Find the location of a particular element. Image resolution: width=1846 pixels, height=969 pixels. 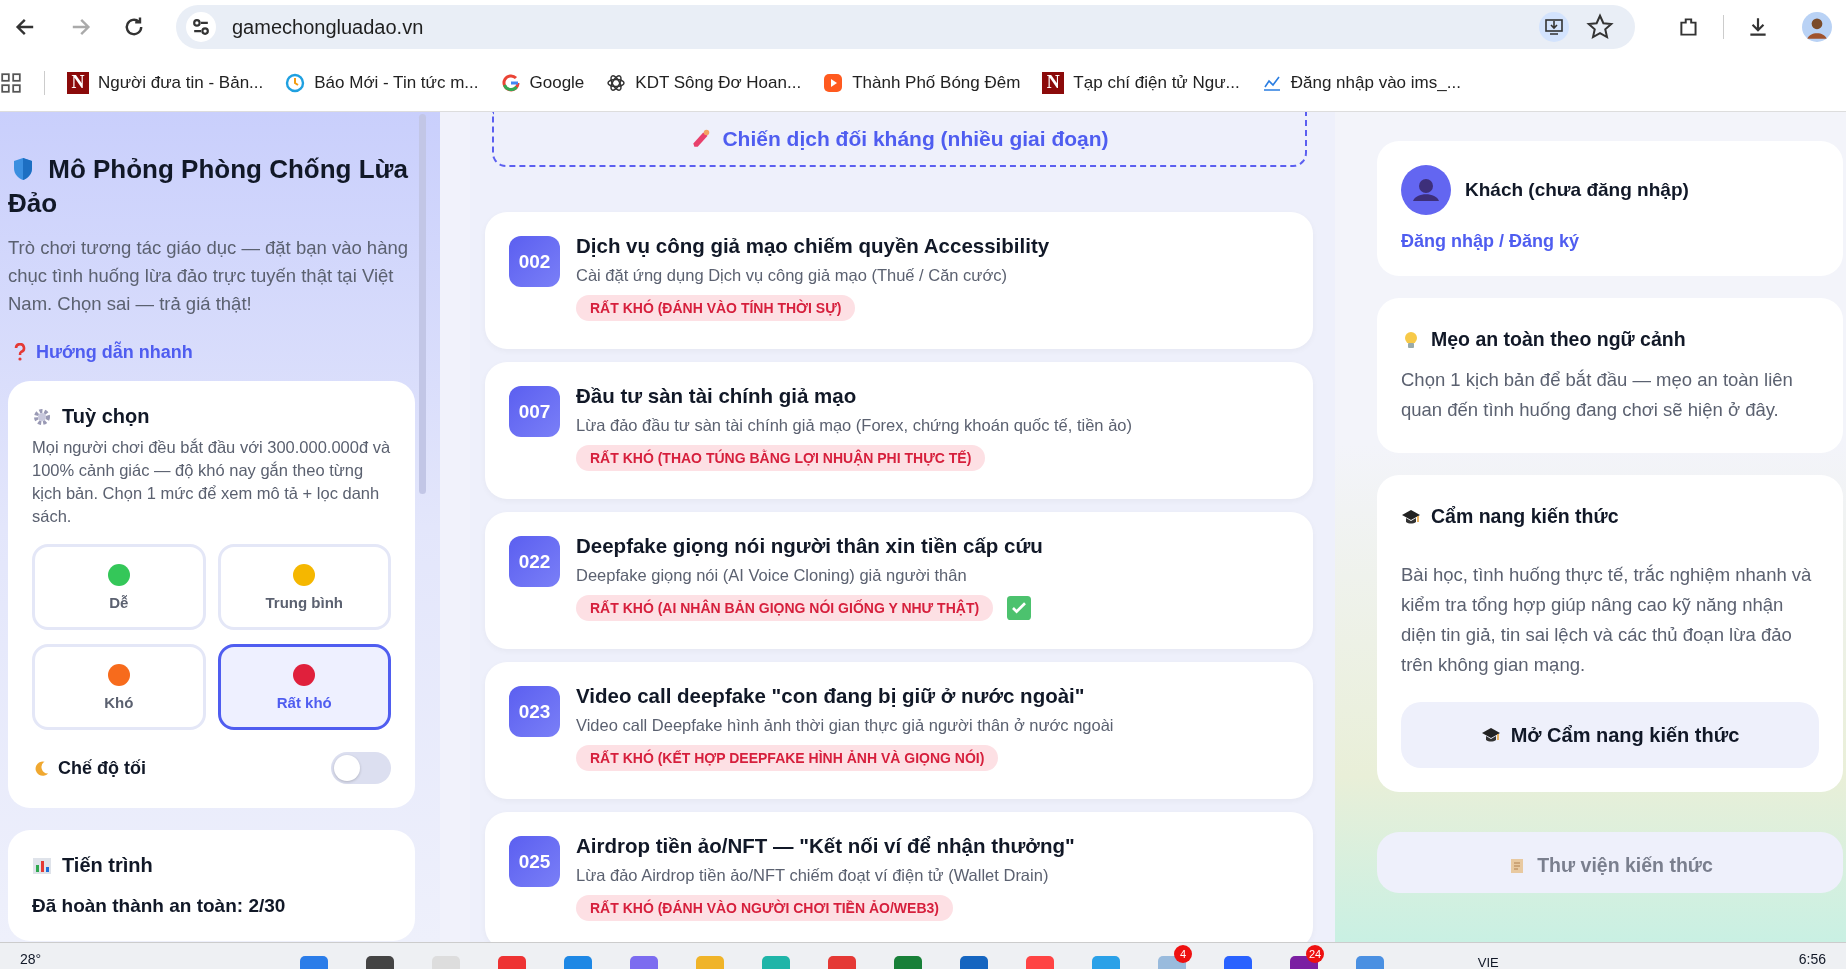

handbook-text: Bài học, tình huống thực tế, trắc nghiệm nhanh và kiểm tra tổng hợp giúp nâng cao kỹ năng nhận diện tin giả, tin sai lệch và các thủ đoạn lừa đảo trên không gian mạng. is located at coordinates (1607, 620).